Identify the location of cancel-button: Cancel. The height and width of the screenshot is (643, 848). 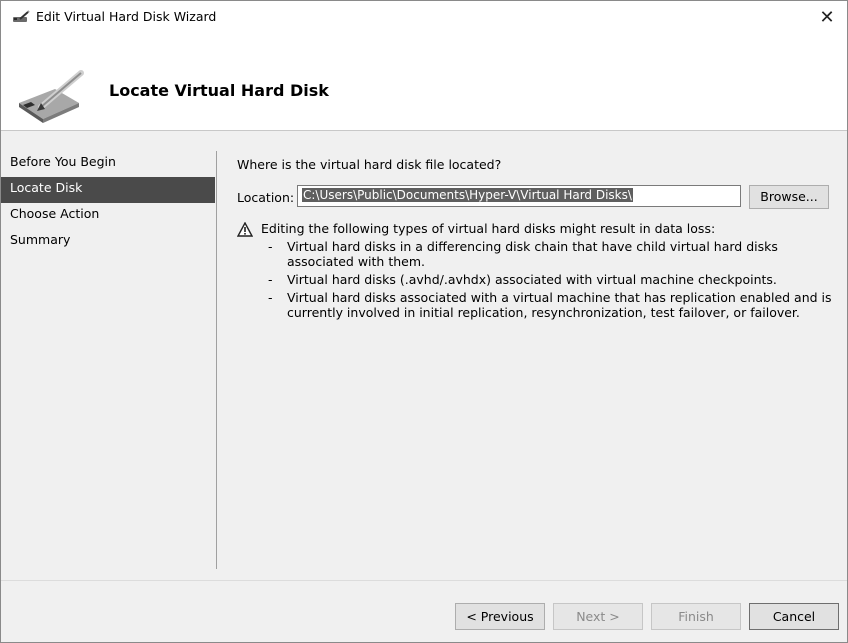
(794, 616).